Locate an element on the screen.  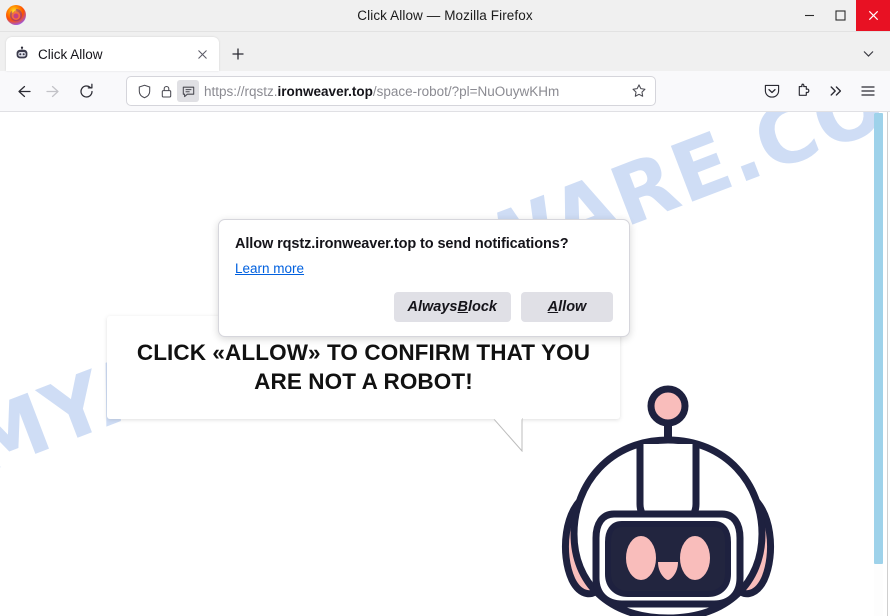
always-block-button: Always Block is located at coordinates (452, 307).